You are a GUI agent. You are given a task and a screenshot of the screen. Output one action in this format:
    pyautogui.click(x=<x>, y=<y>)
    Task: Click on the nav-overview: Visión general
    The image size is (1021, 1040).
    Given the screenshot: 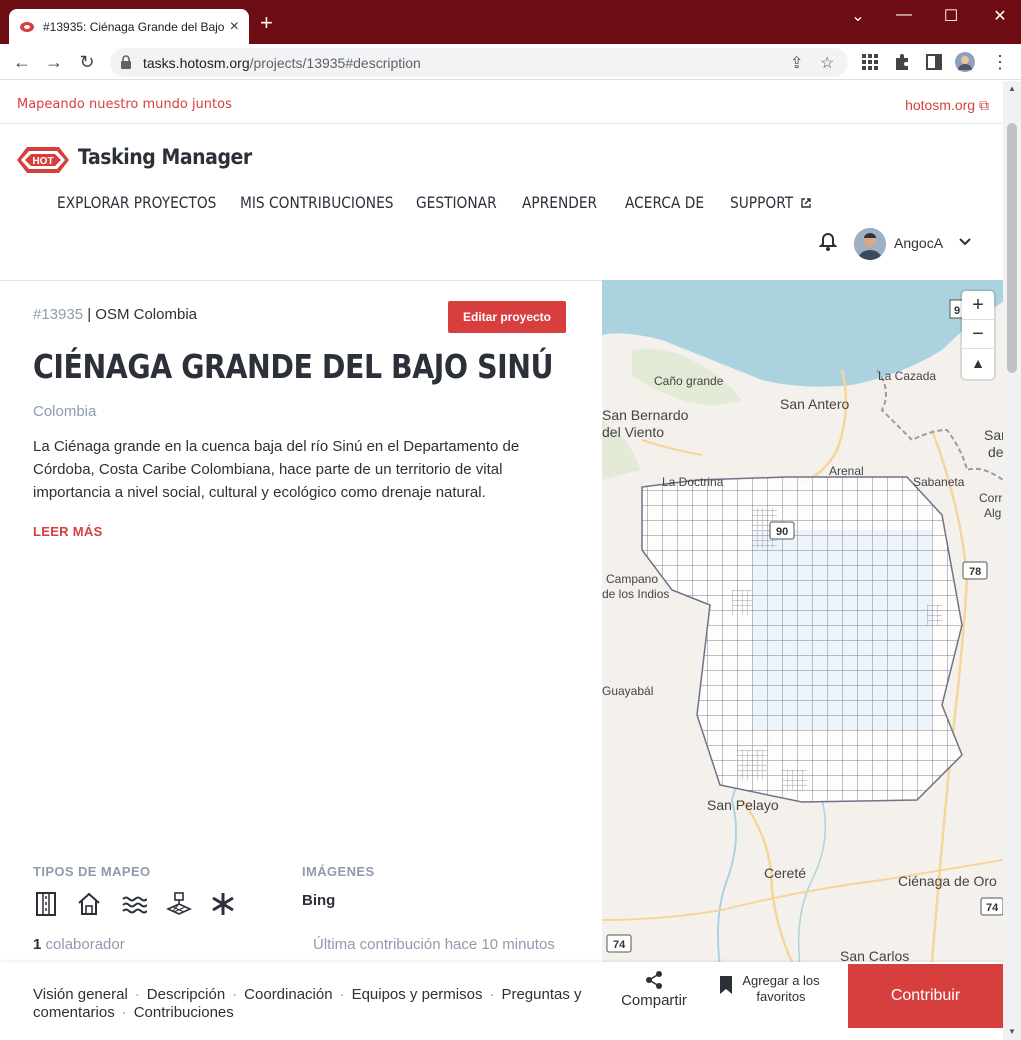 What is the action you would take?
    pyautogui.click(x=80, y=994)
    